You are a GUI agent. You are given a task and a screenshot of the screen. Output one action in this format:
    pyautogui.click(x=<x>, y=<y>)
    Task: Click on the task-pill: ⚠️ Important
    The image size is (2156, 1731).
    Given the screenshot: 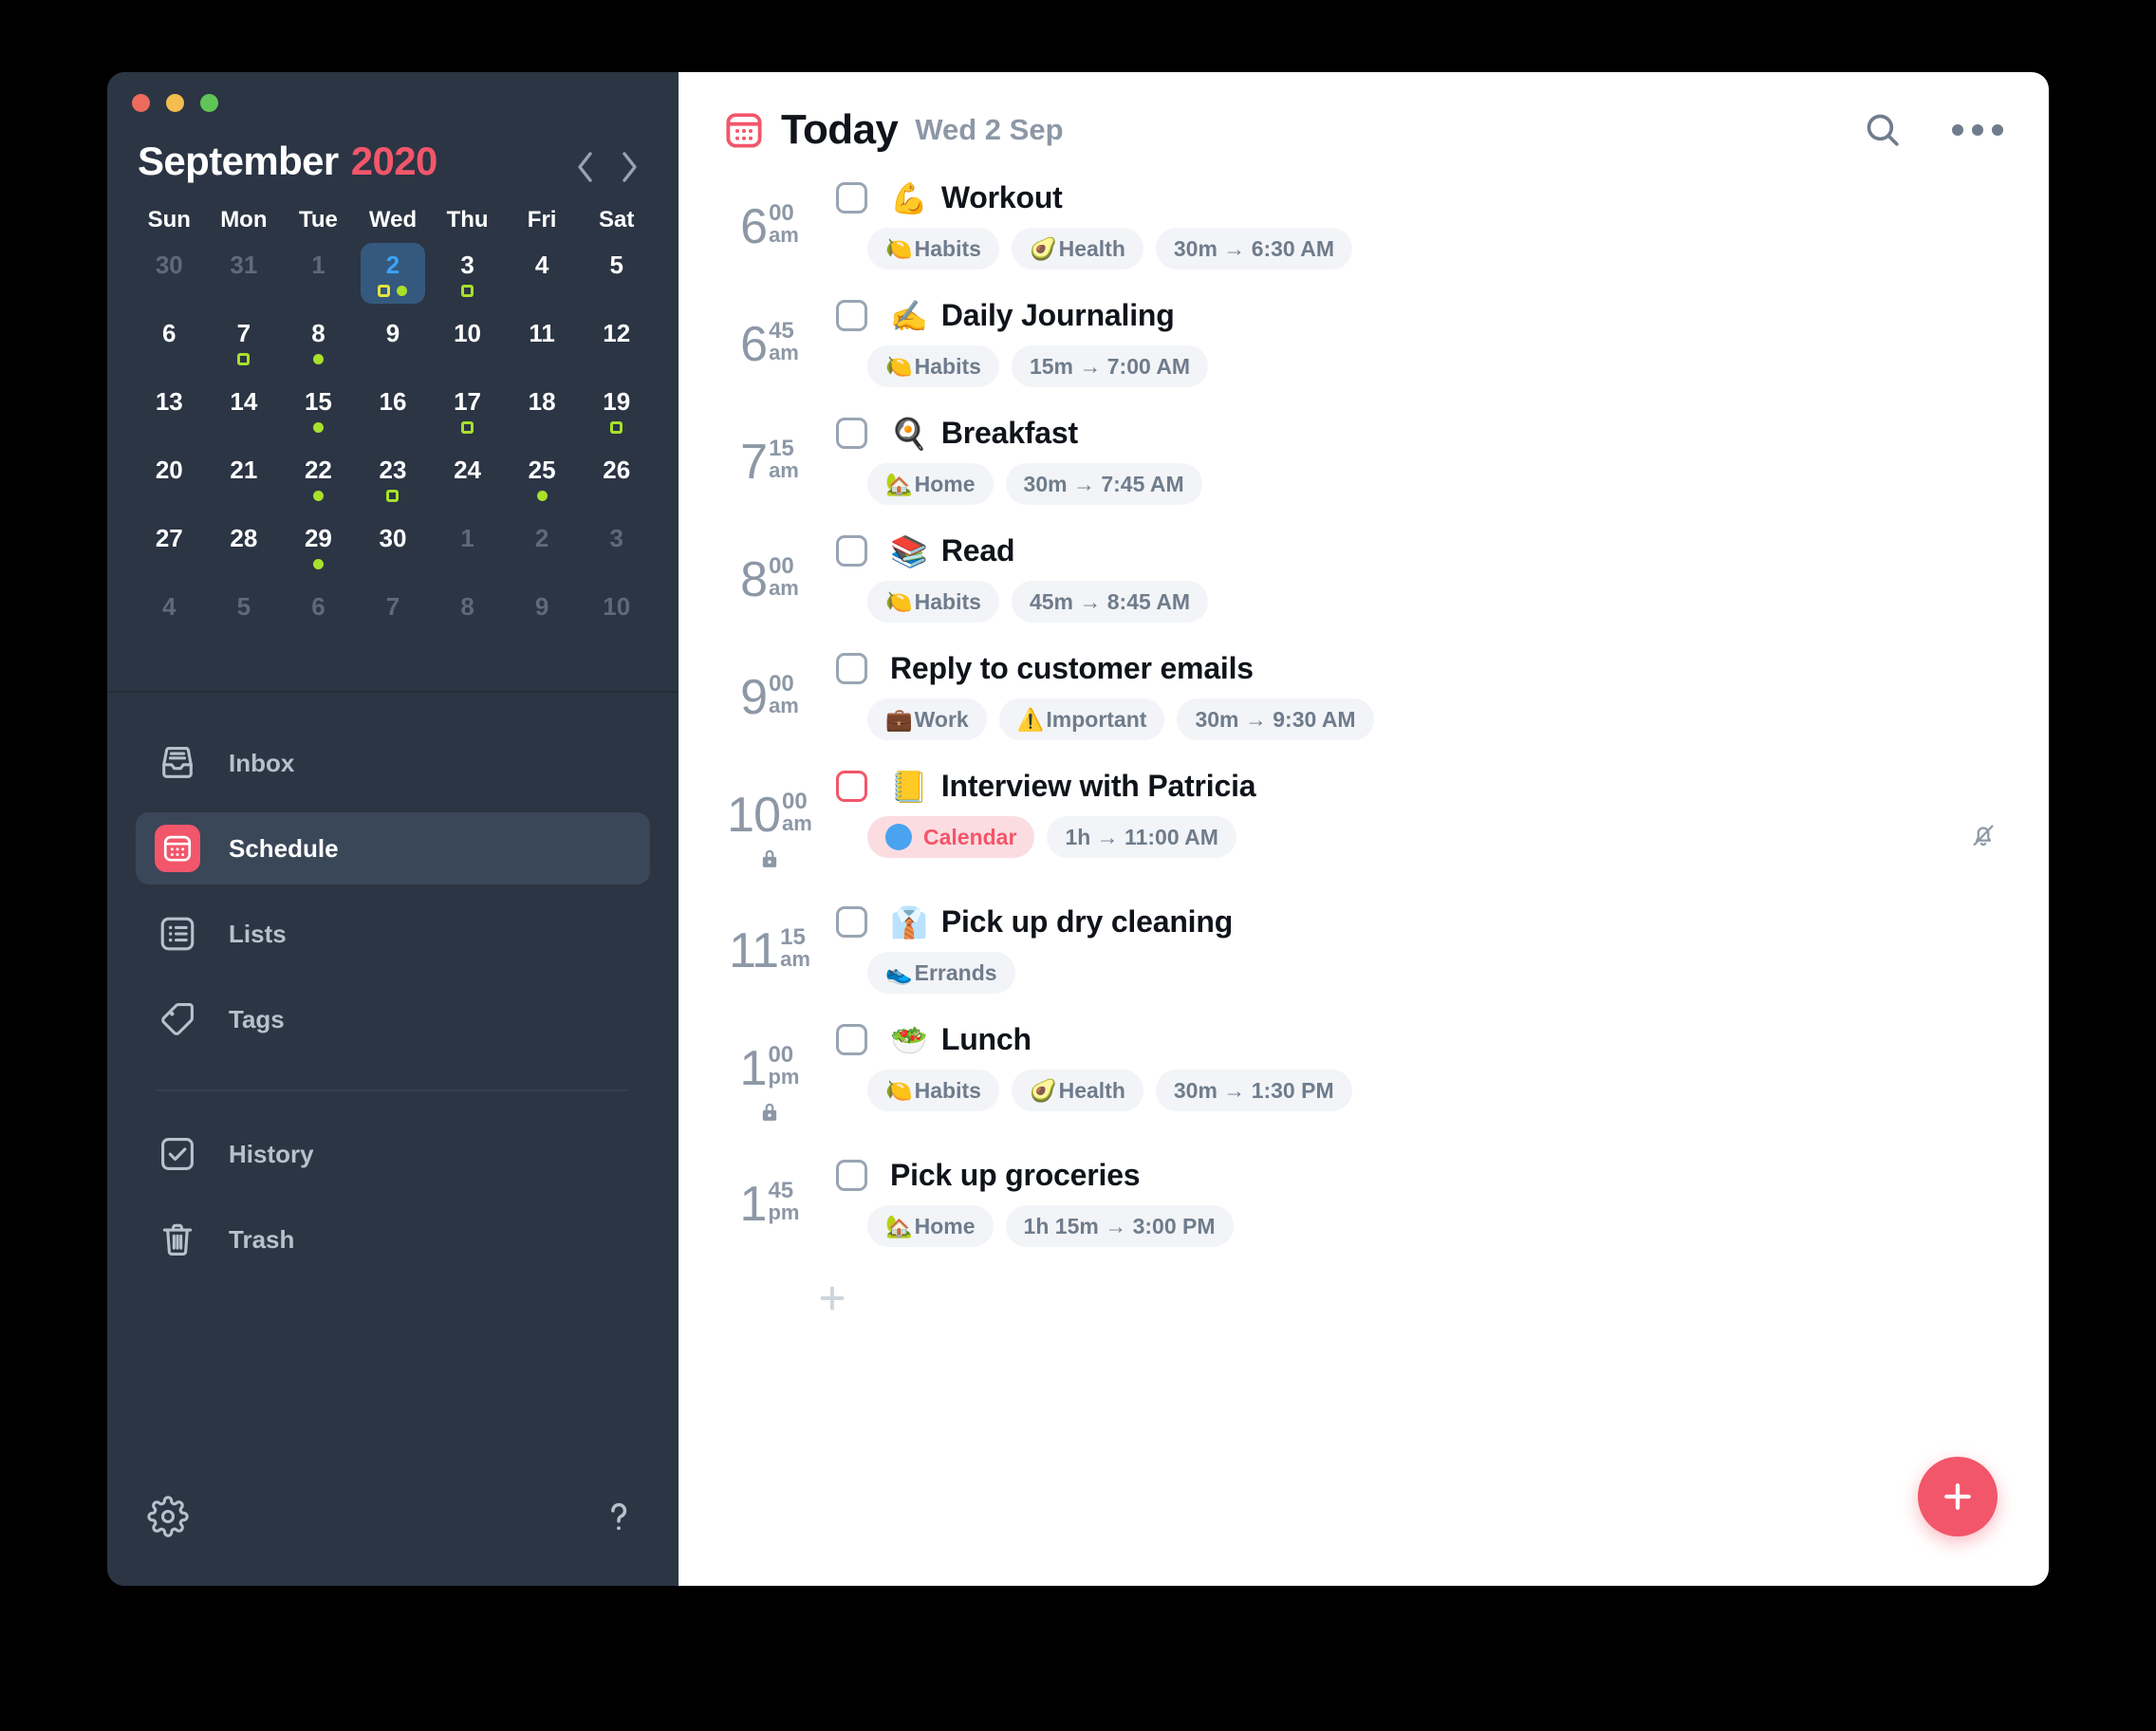 What is the action you would take?
    pyautogui.click(x=1081, y=719)
    